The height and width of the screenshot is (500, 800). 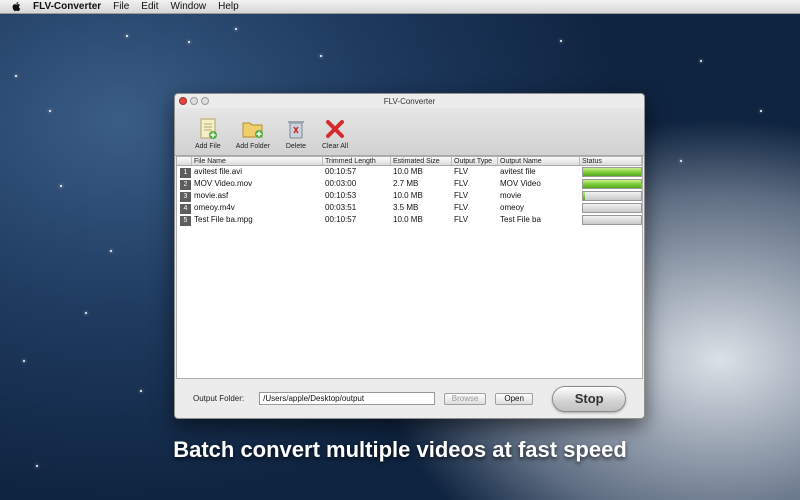 What do you see at coordinates (211, 195) in the screenshot?
I see `cell-file-name: movie.asf` at bounding box center [211, 195].